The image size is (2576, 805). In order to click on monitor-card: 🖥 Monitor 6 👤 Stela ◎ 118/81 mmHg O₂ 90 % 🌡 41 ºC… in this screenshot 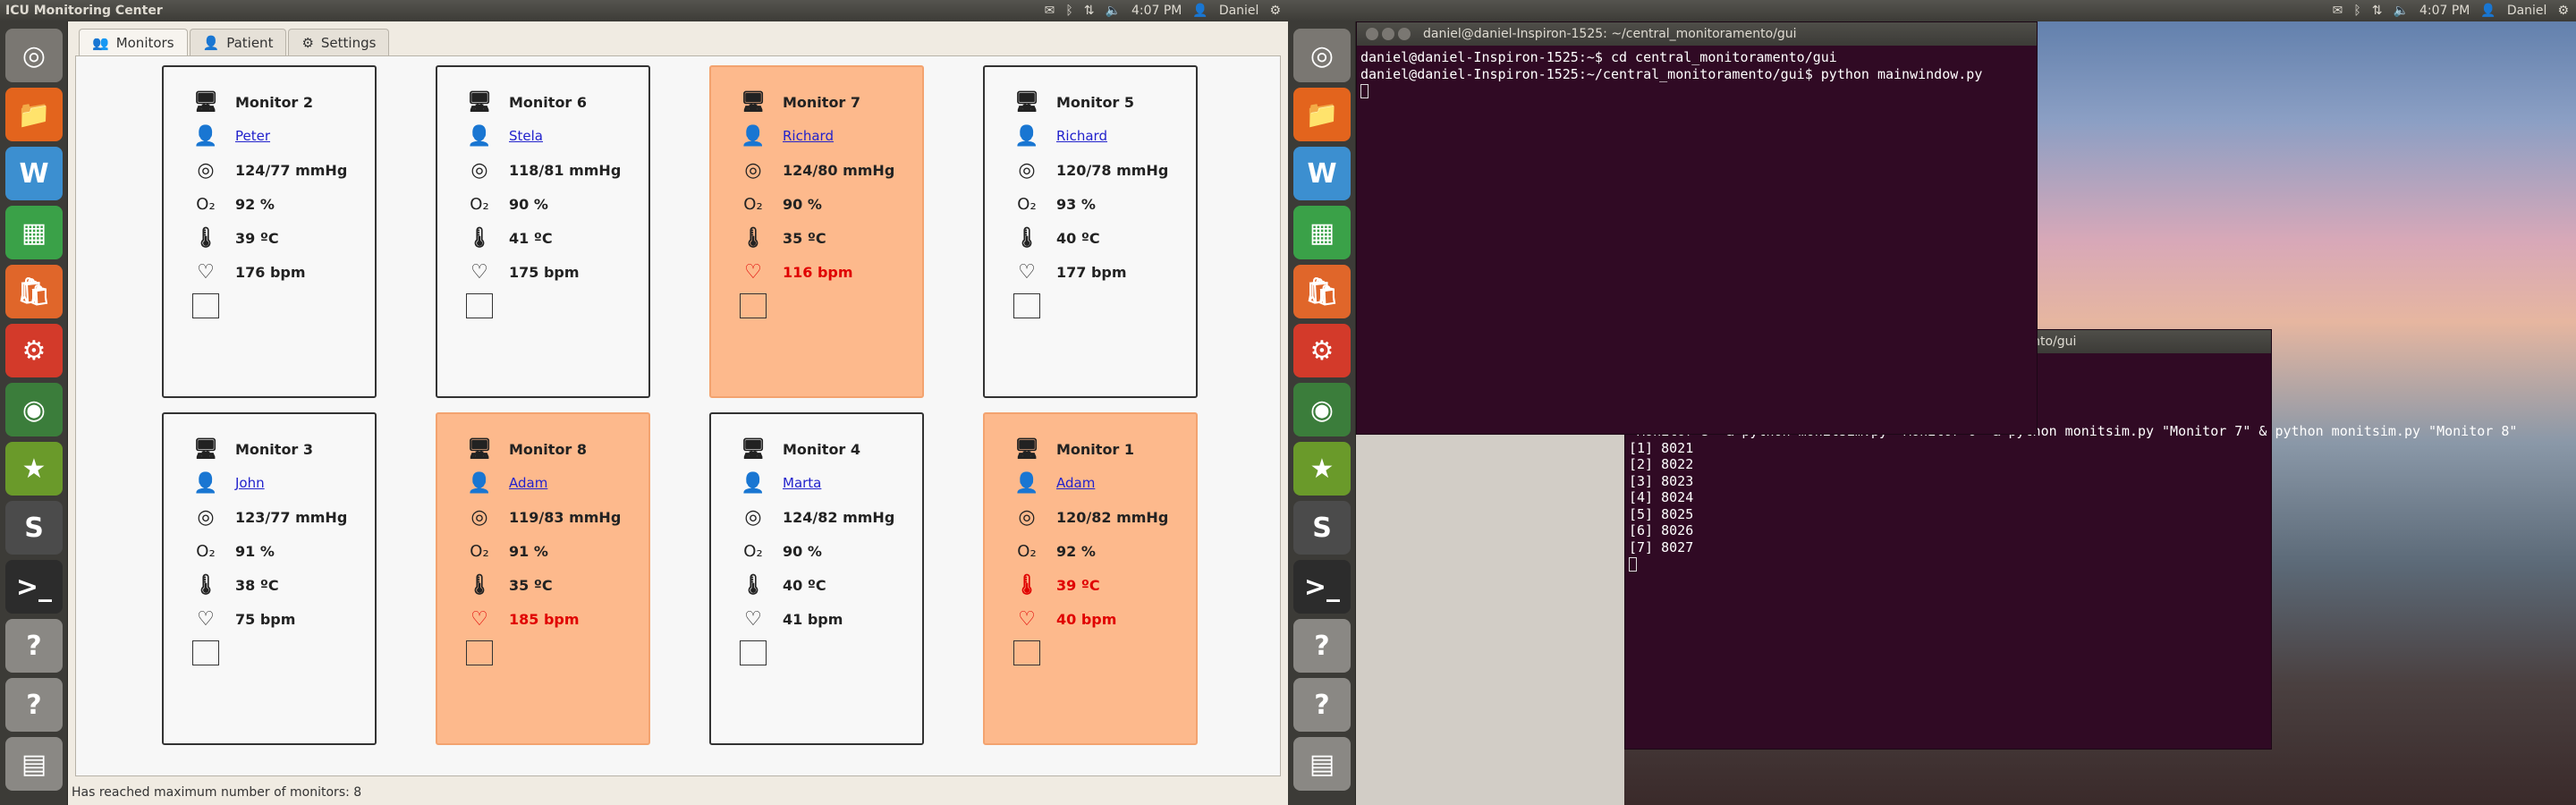, I will do `click(543, 231)`.